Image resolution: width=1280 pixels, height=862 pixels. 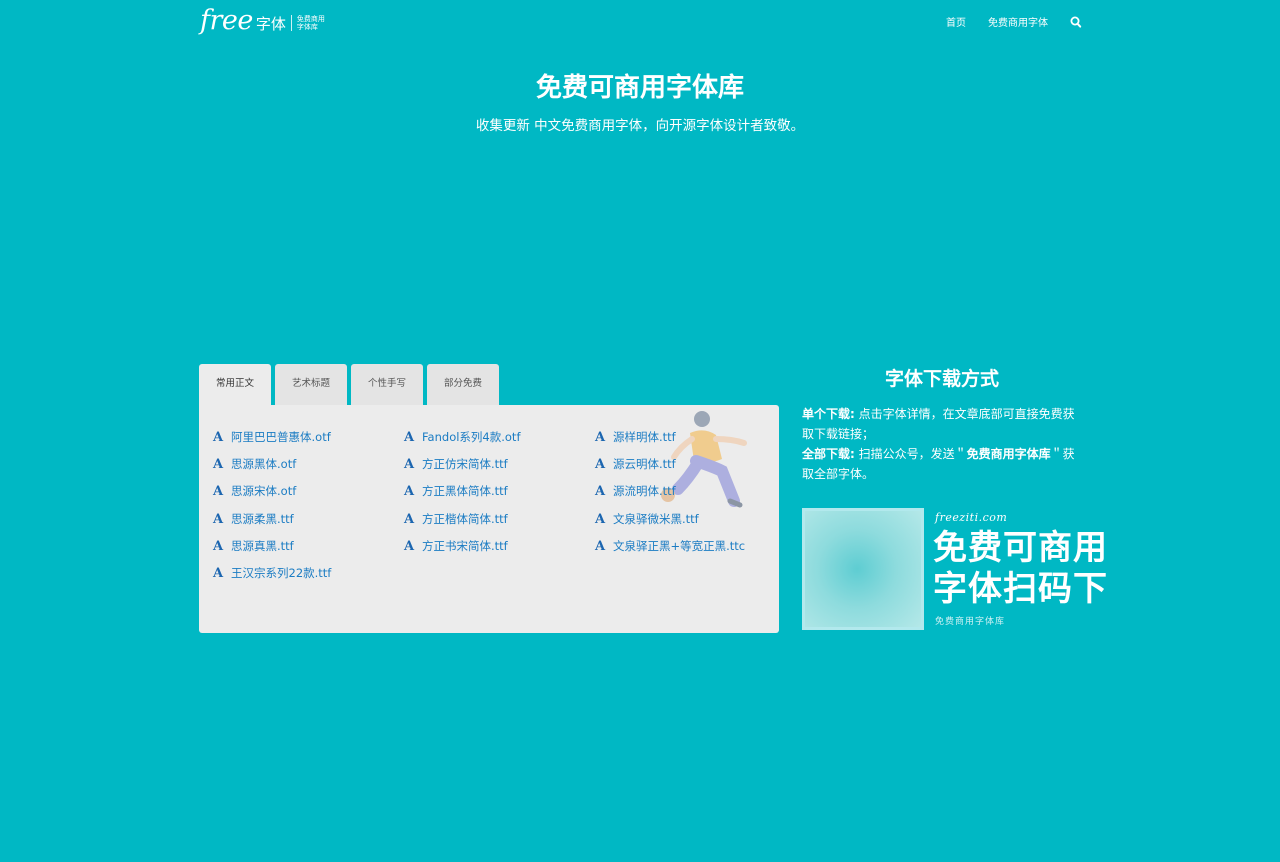 I want to click on font-name: 思源宋体.otf, so click(x=264, y=491).